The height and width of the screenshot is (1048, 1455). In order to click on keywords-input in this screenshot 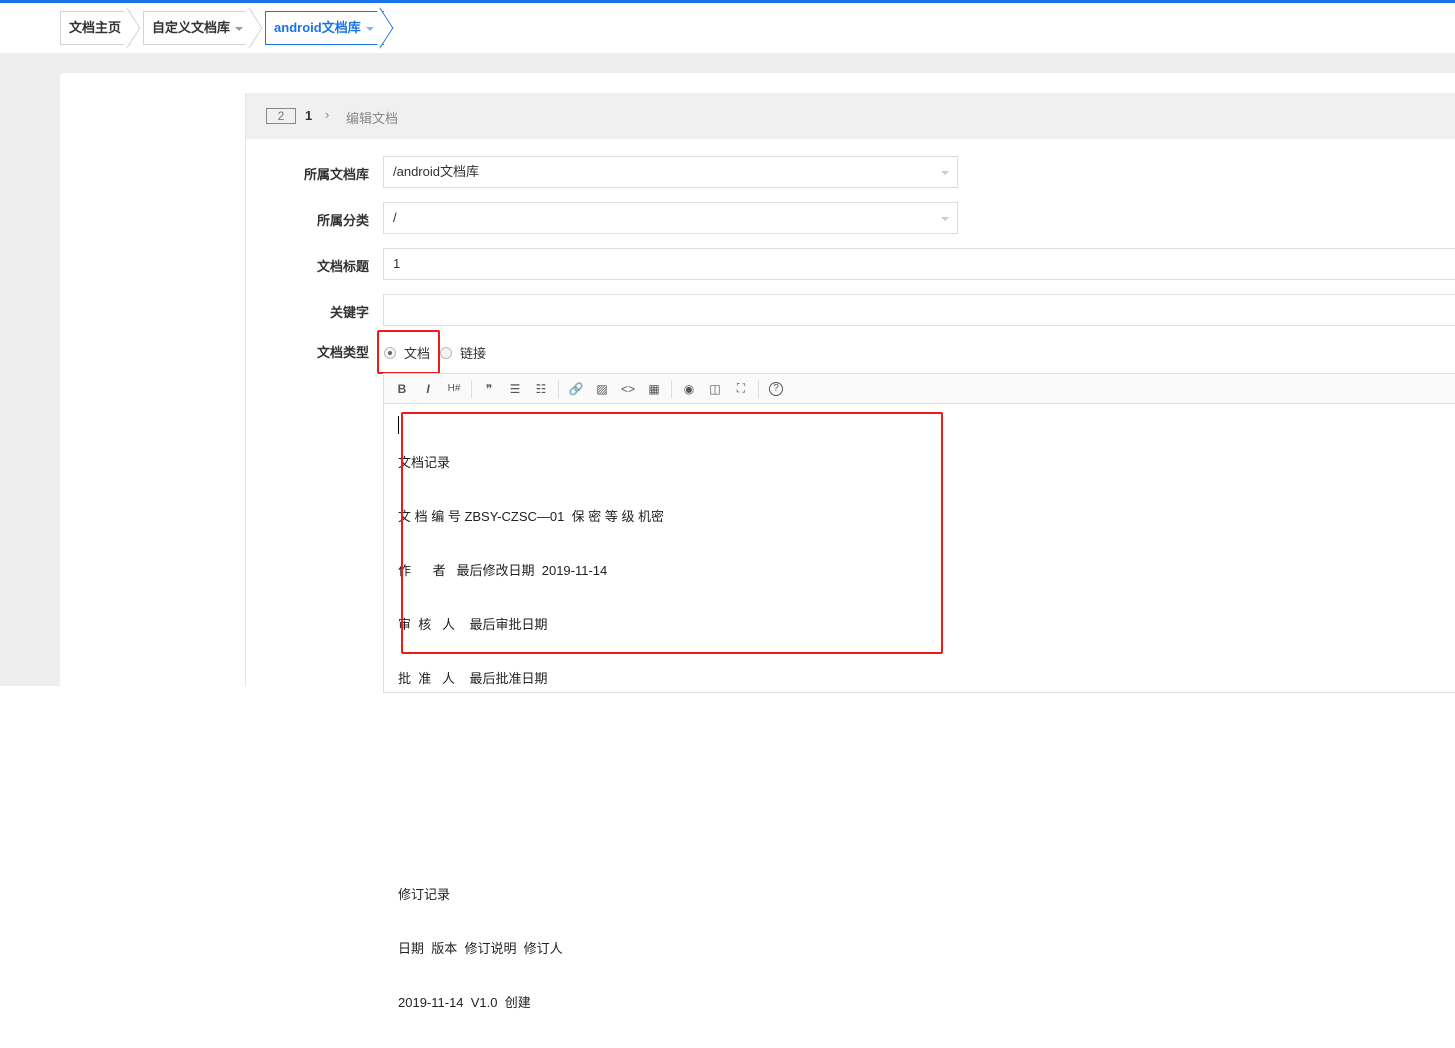, I will do `click(919, 310)`.